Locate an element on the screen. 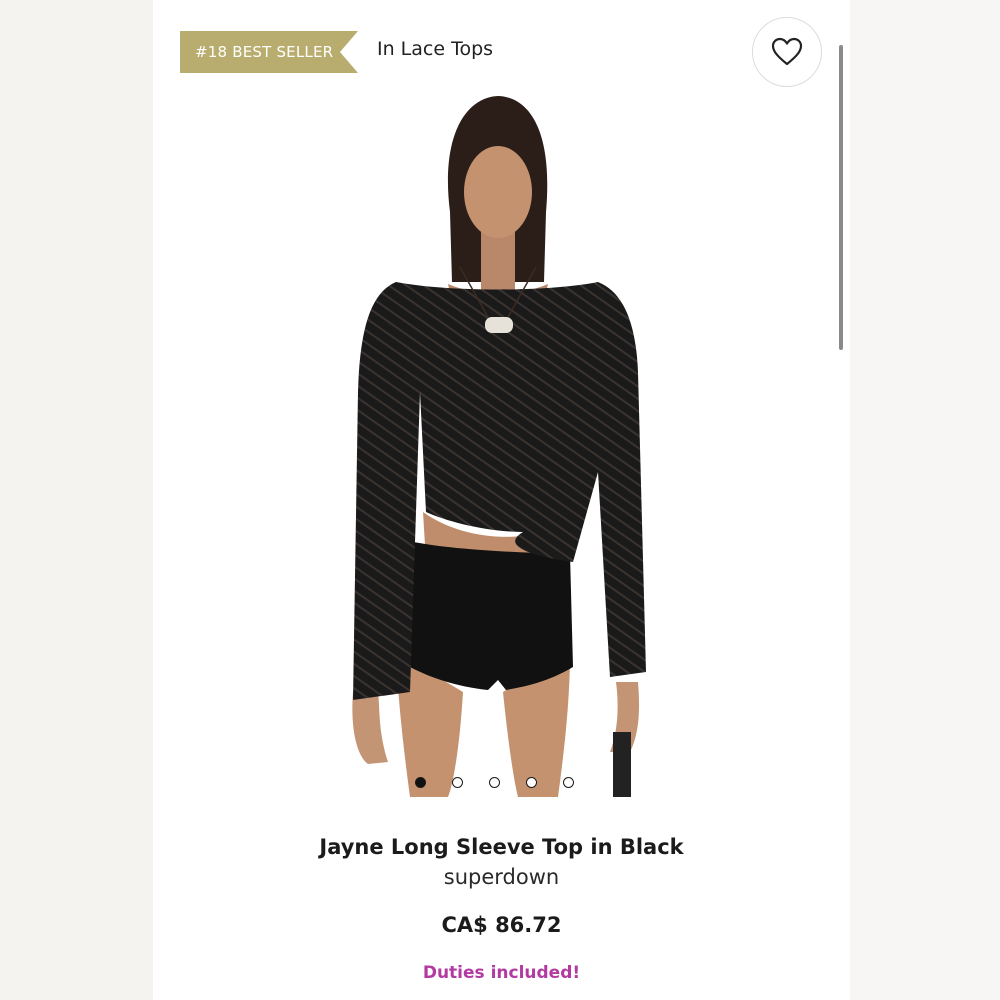 The image size is (1000, 1000). best-seller-badge: #18 BEST SELLER is located at coordinates (269, 52).